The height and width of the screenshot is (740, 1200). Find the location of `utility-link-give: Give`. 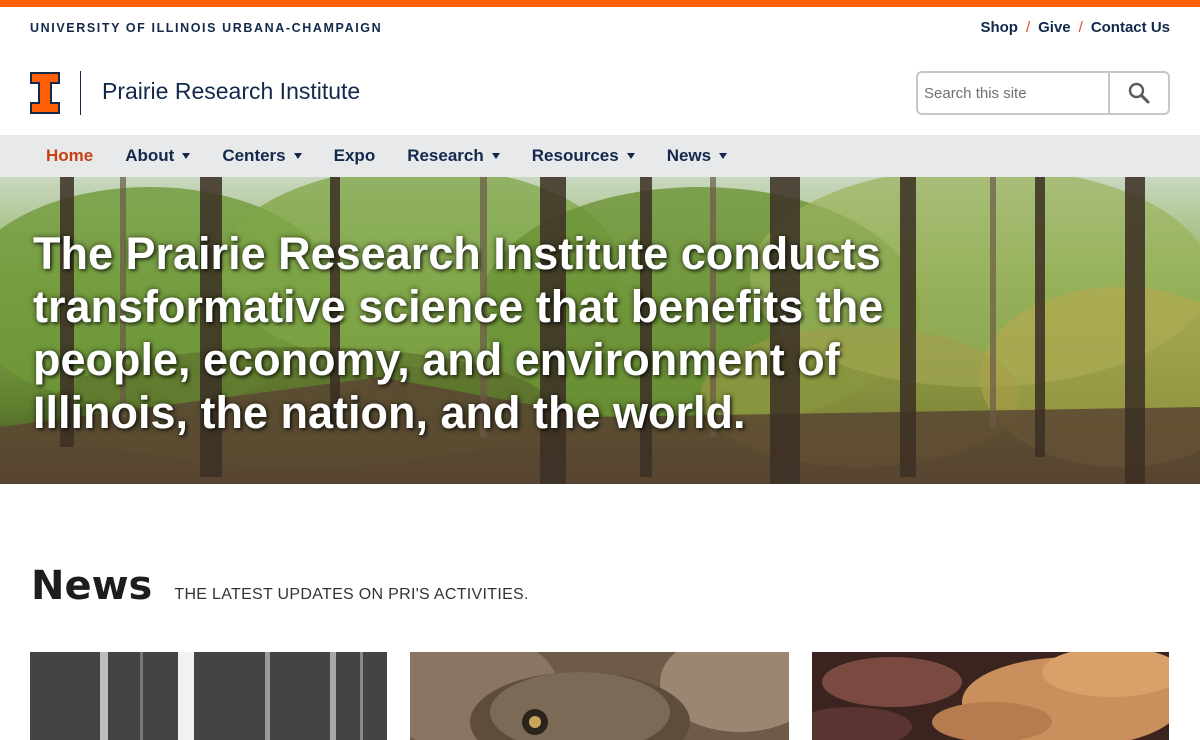

utility-link-give: Give is located at coordinates (1054, 27).